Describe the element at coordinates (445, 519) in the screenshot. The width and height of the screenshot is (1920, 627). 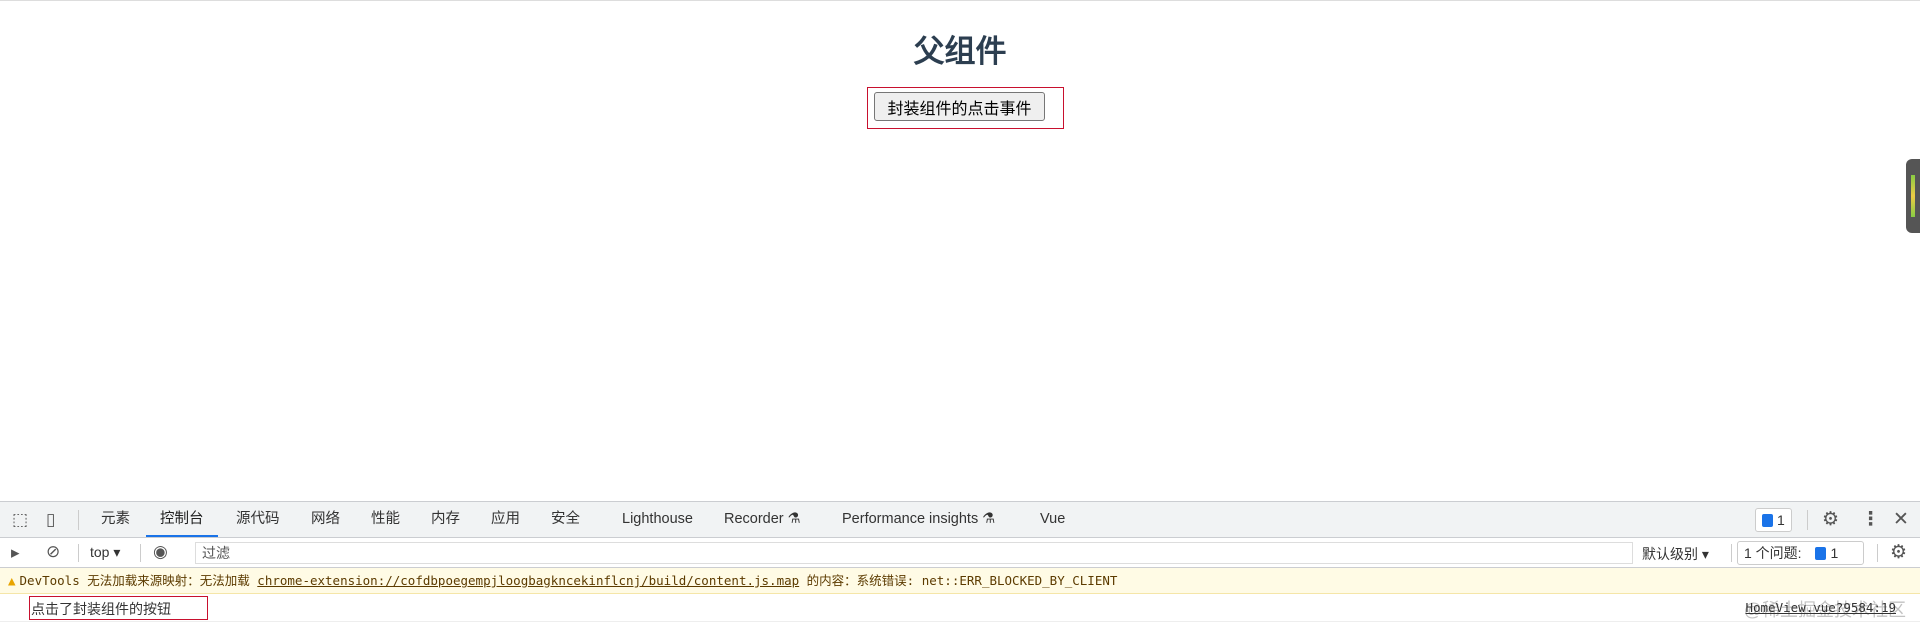
I see `tab-memory: 内存` at that location.